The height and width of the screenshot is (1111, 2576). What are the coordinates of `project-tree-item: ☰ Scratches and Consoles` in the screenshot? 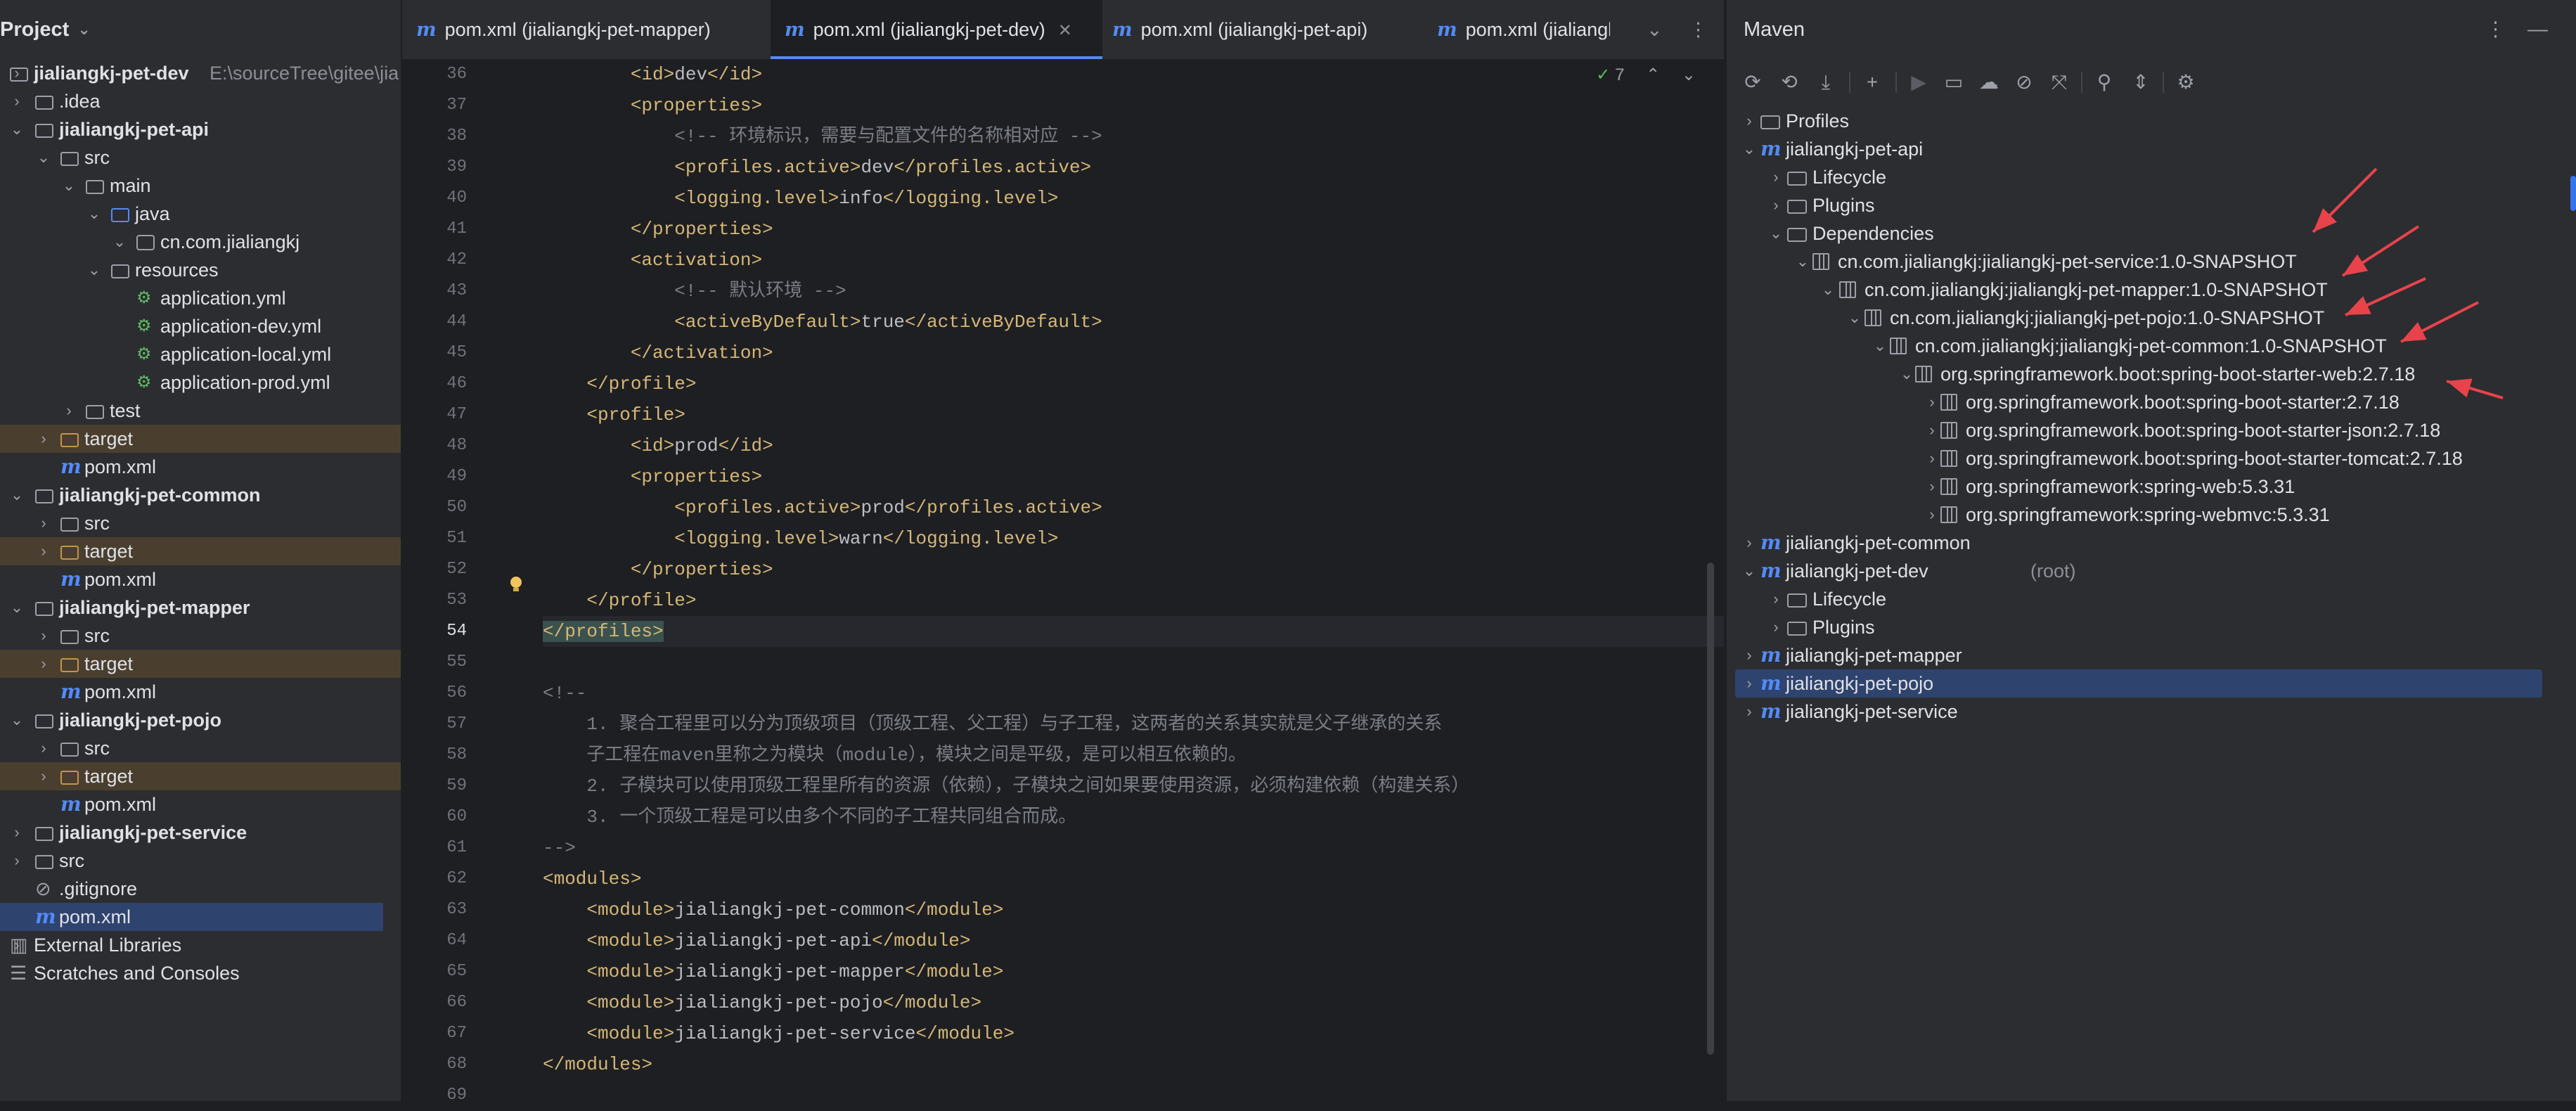 It's located at (200, 973).